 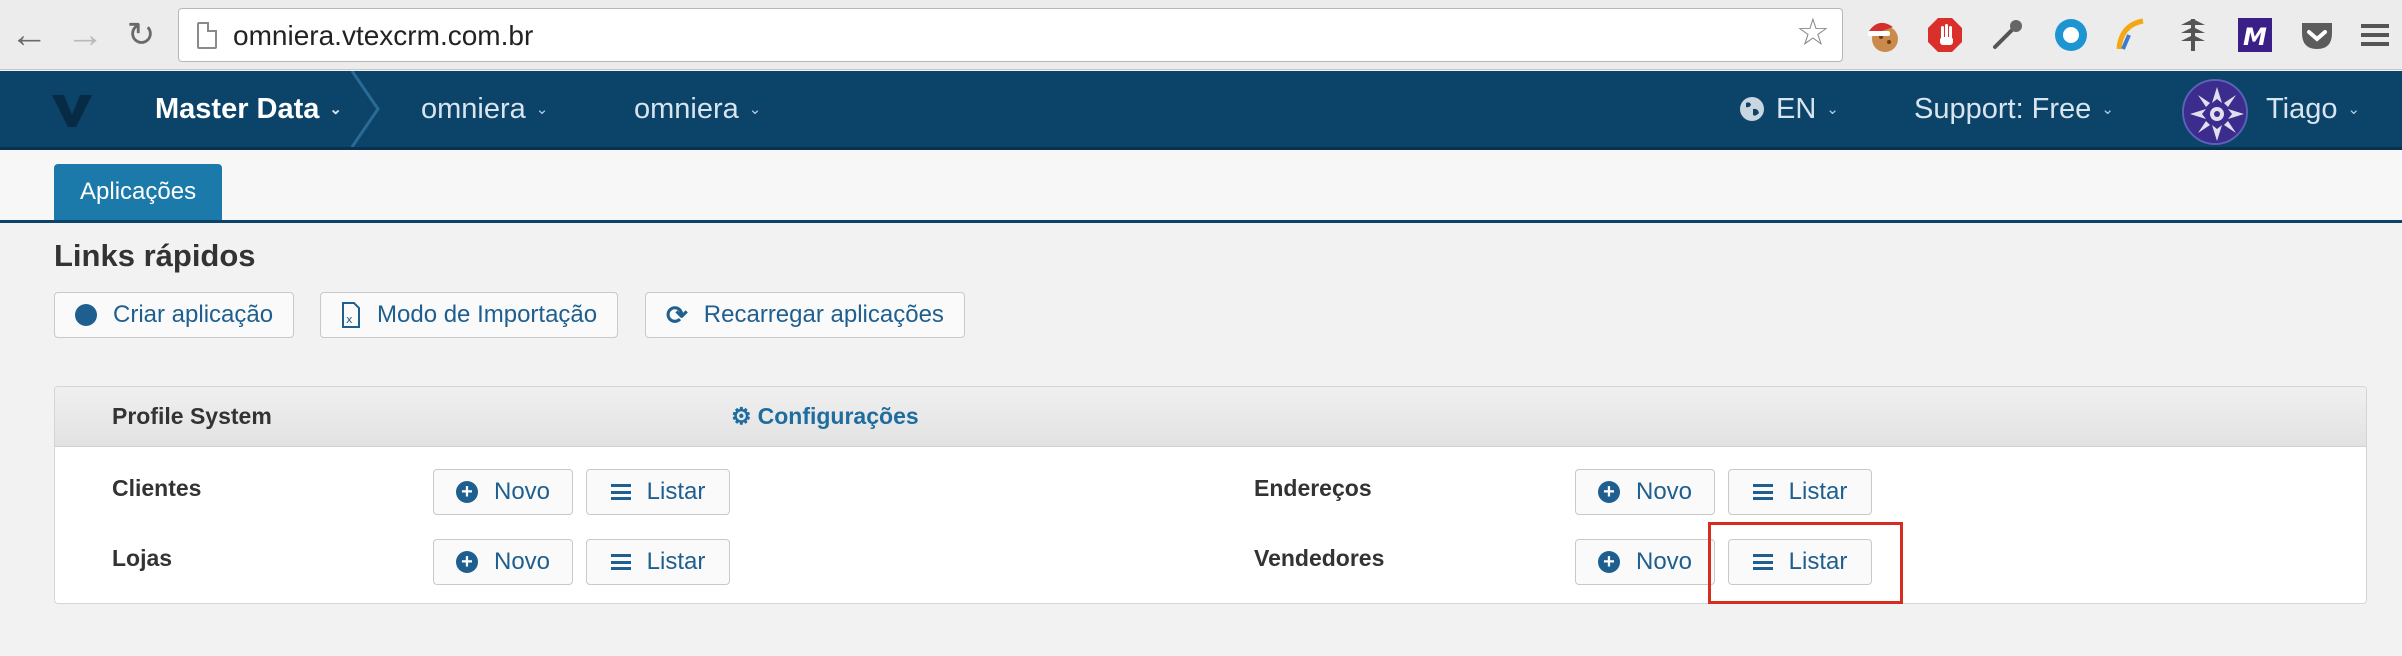 I want to click on clientes-list-button: Listar, so click(x=658, y=492).